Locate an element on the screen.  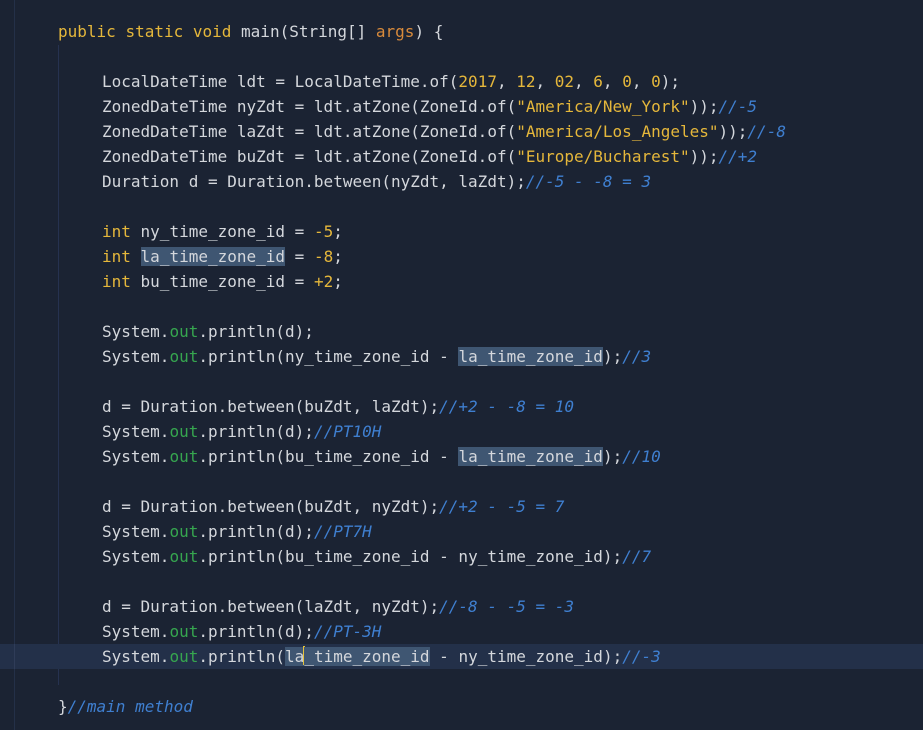
code-token: 2017 is located at coordinates (477, 81).